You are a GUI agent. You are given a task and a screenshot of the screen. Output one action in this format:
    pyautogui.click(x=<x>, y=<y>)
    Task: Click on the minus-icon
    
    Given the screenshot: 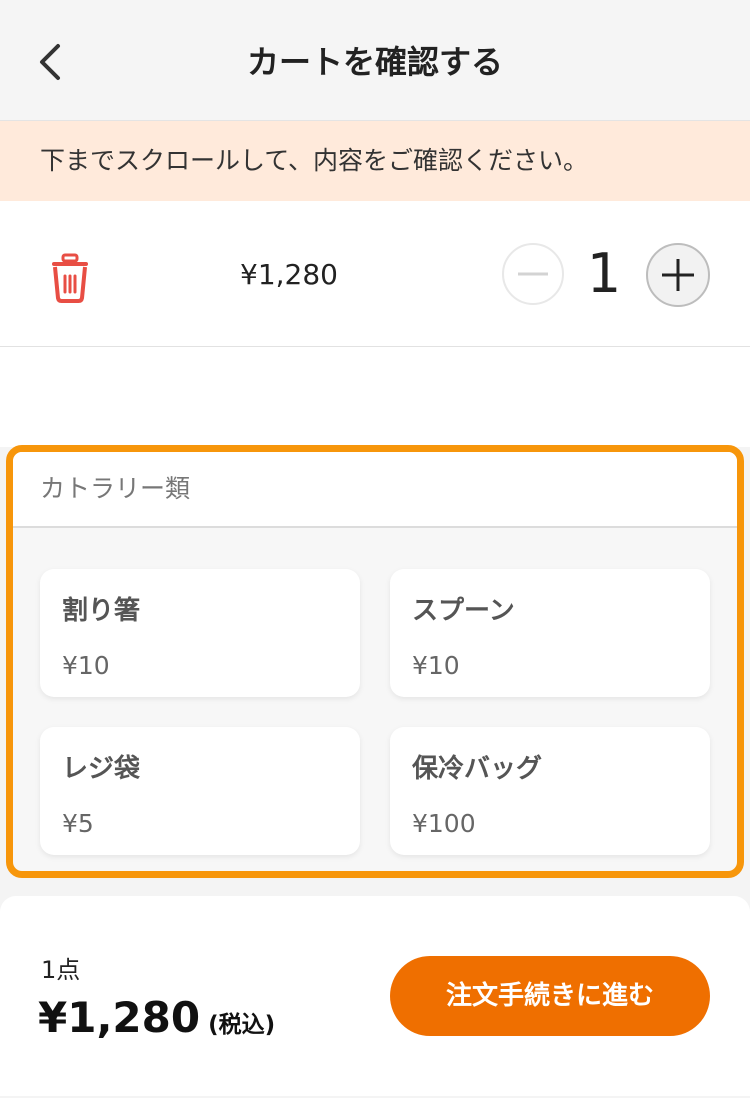 What is the action you would take?
    pyautogui.click(x=533, y=274)
    